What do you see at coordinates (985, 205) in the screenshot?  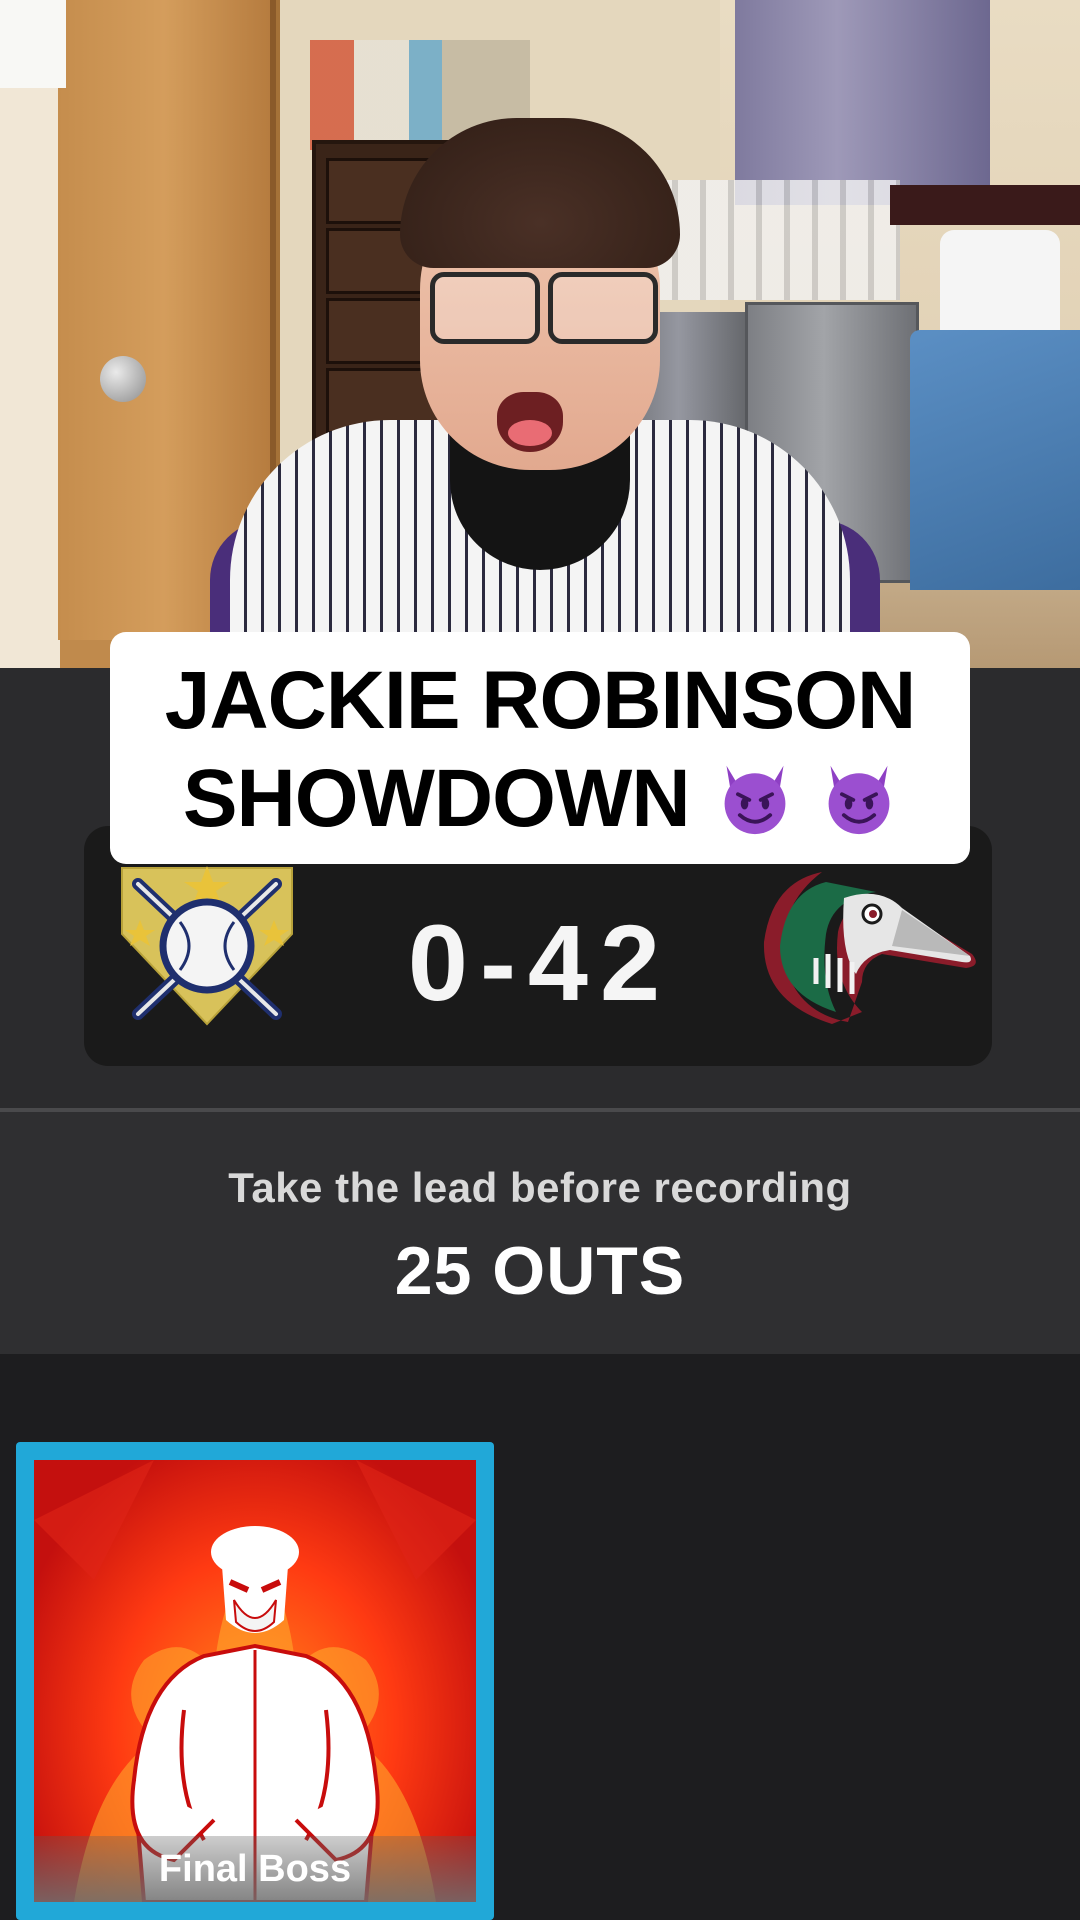 I see `bed-frame` at bounding box center [985, 205].